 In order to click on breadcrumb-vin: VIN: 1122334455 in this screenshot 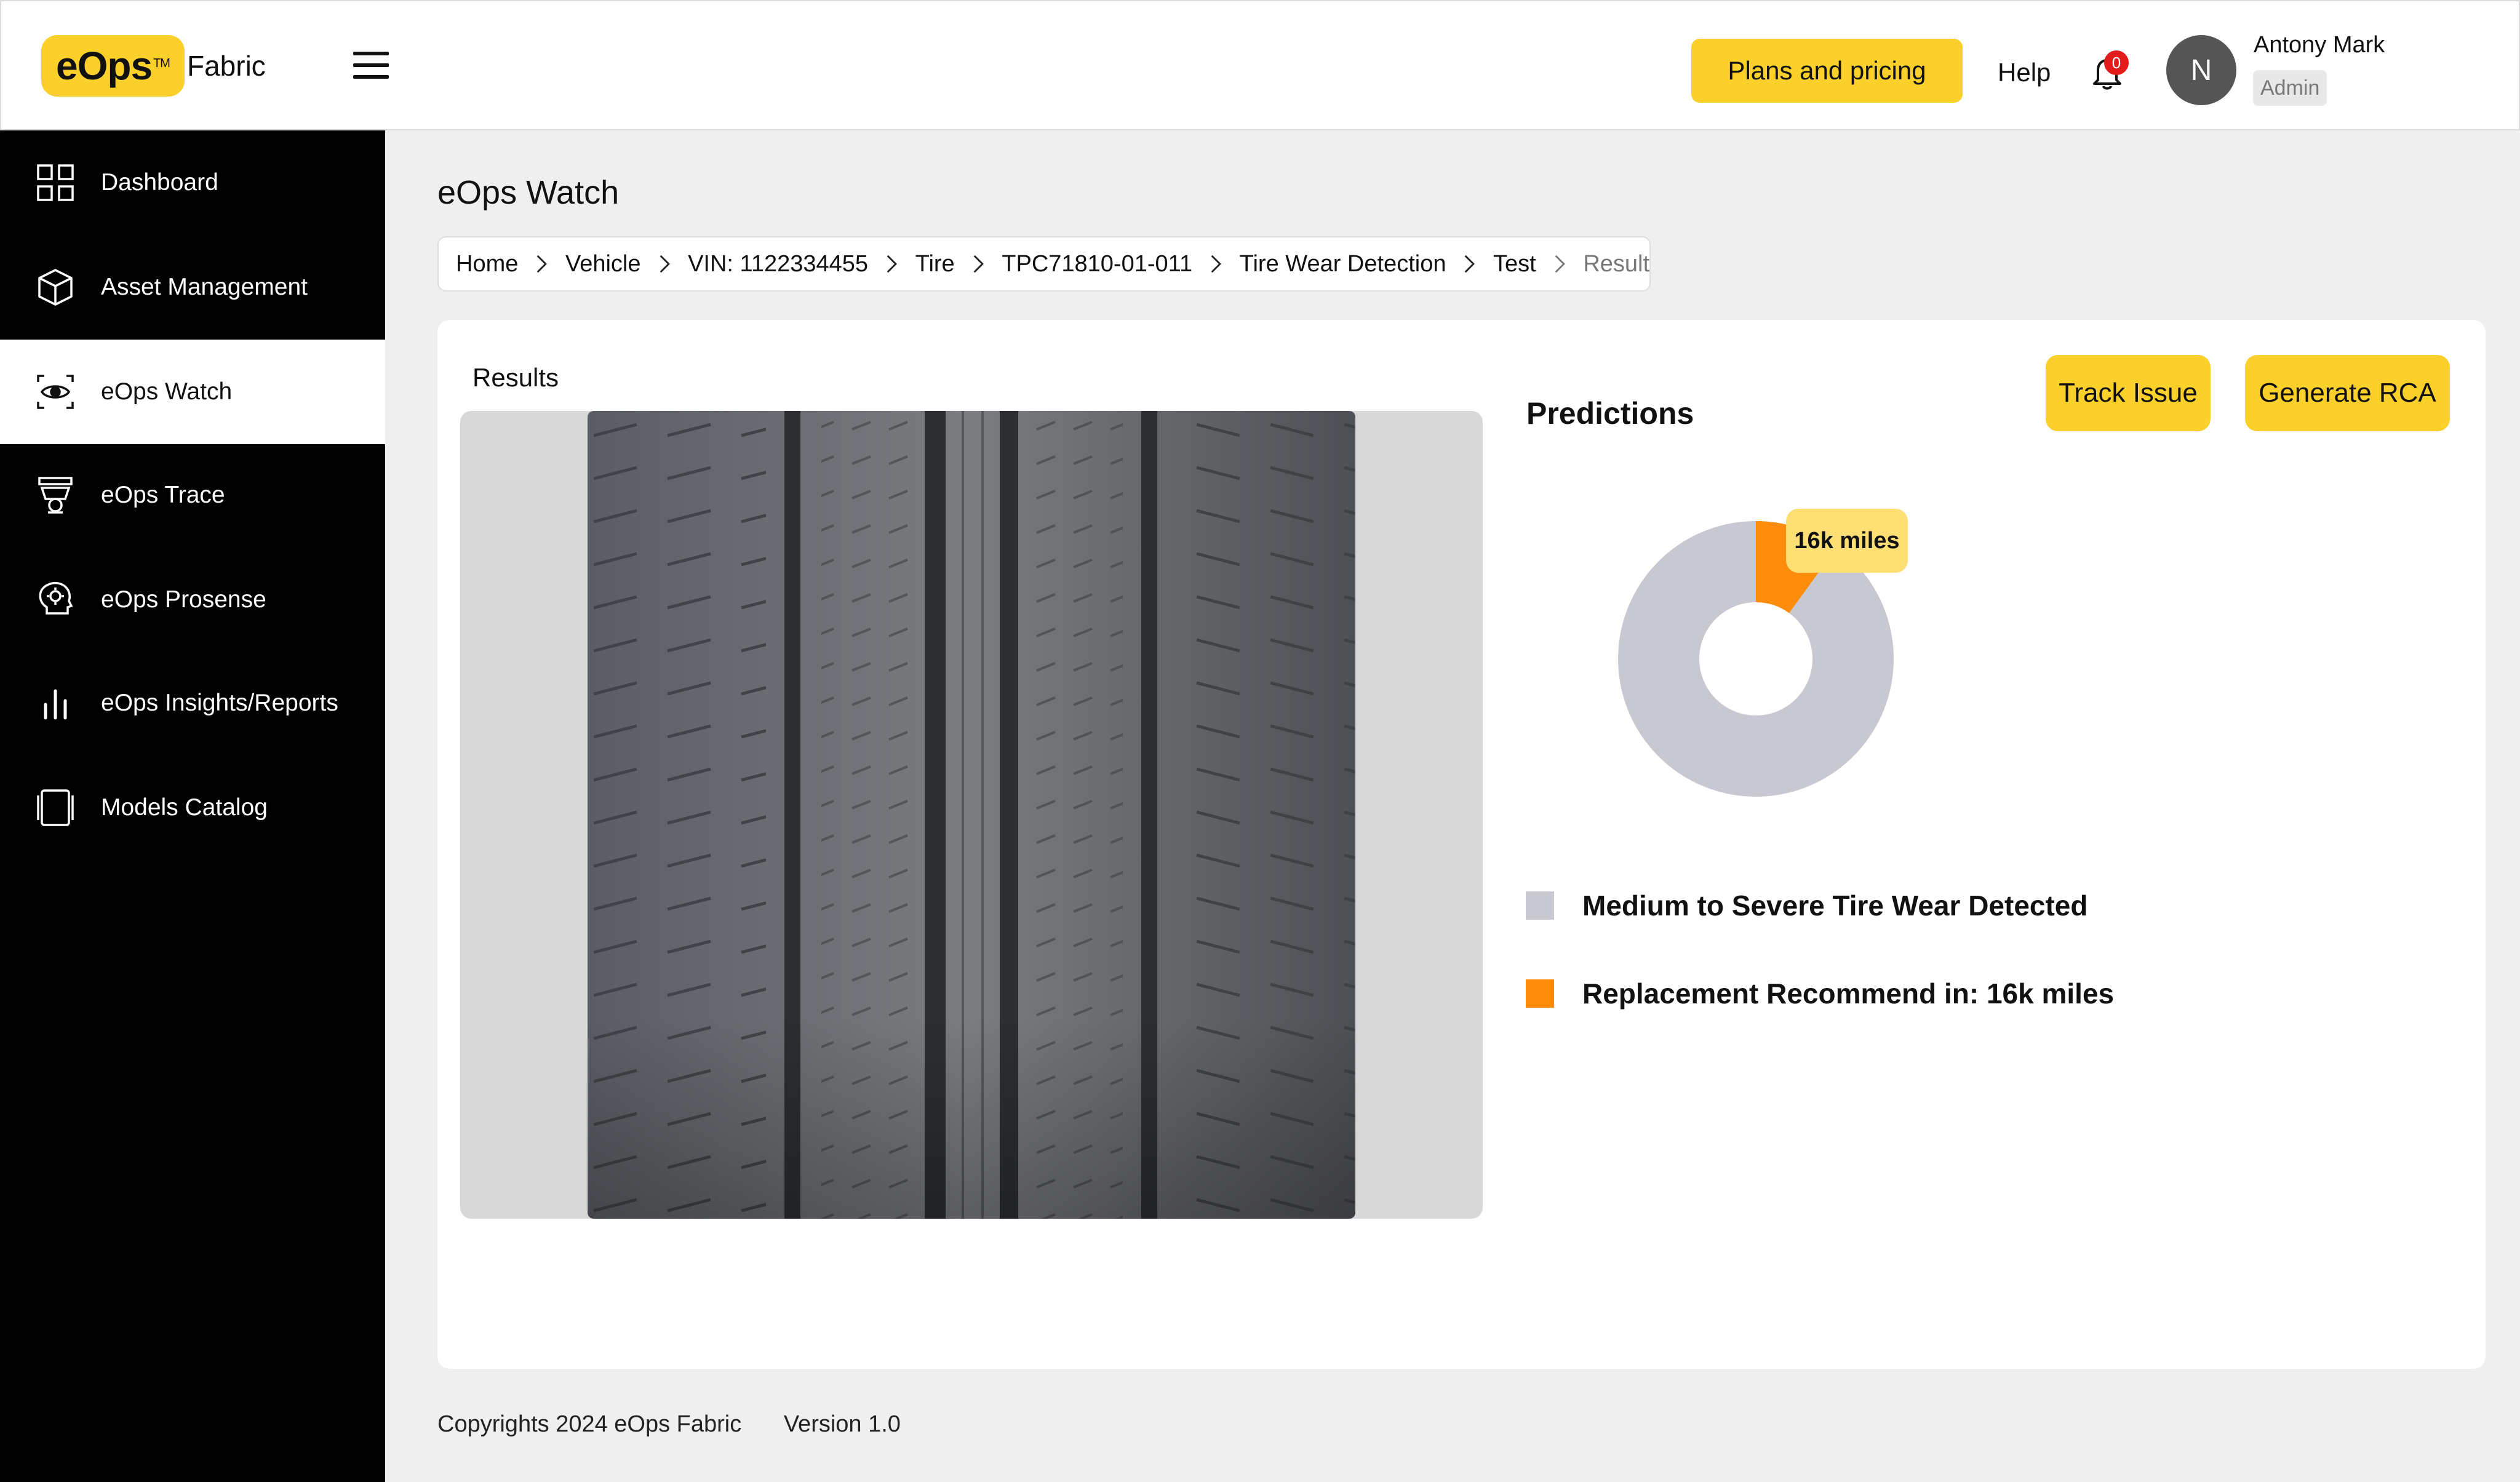, I will do `click(778, 264)`.